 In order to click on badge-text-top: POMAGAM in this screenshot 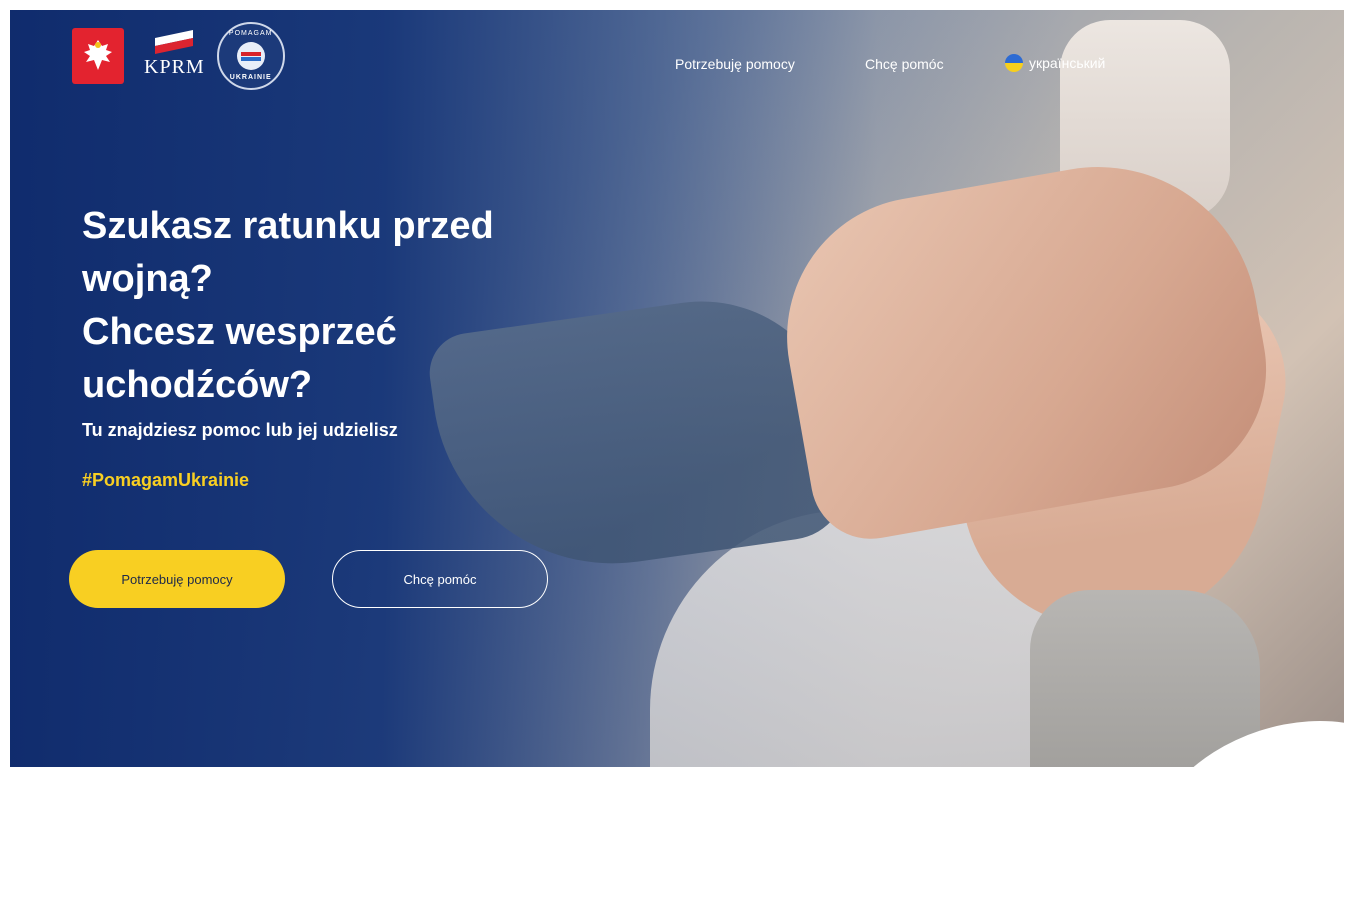, I will do `click(250, 33)`.